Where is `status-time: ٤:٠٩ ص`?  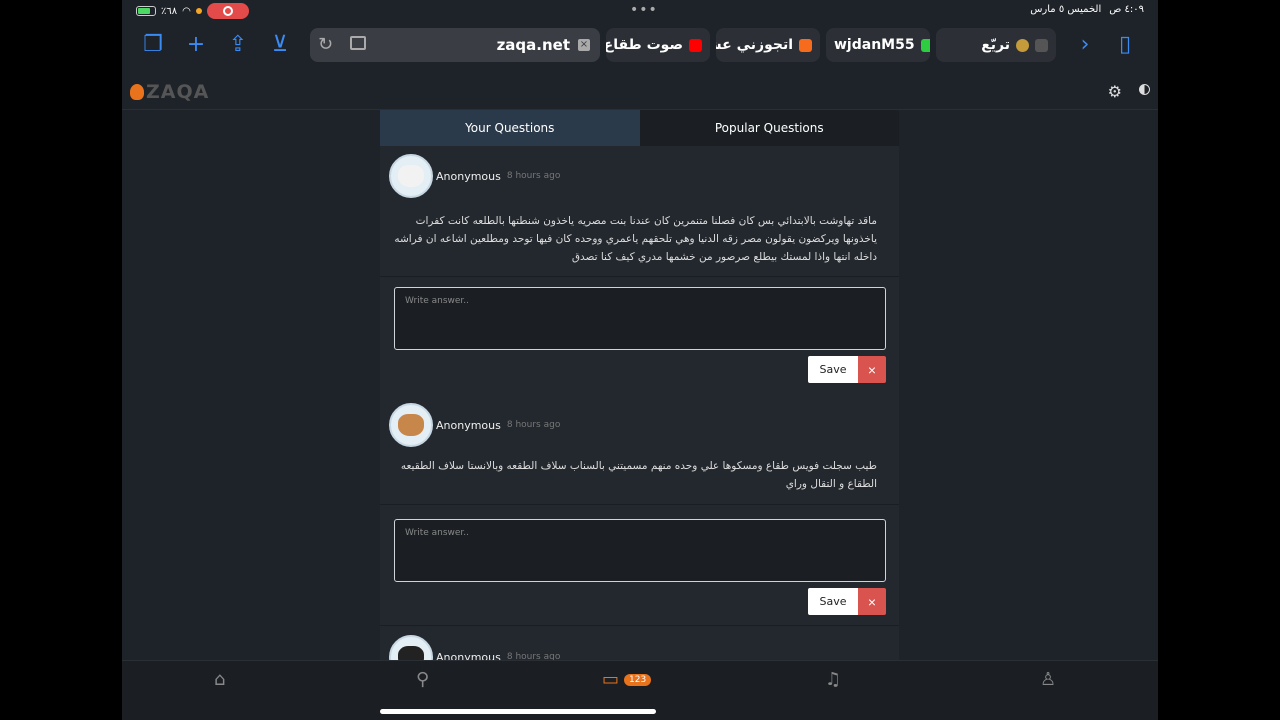
status-time: ٤:٠٩ ص is located at coordinates (1126, 9).